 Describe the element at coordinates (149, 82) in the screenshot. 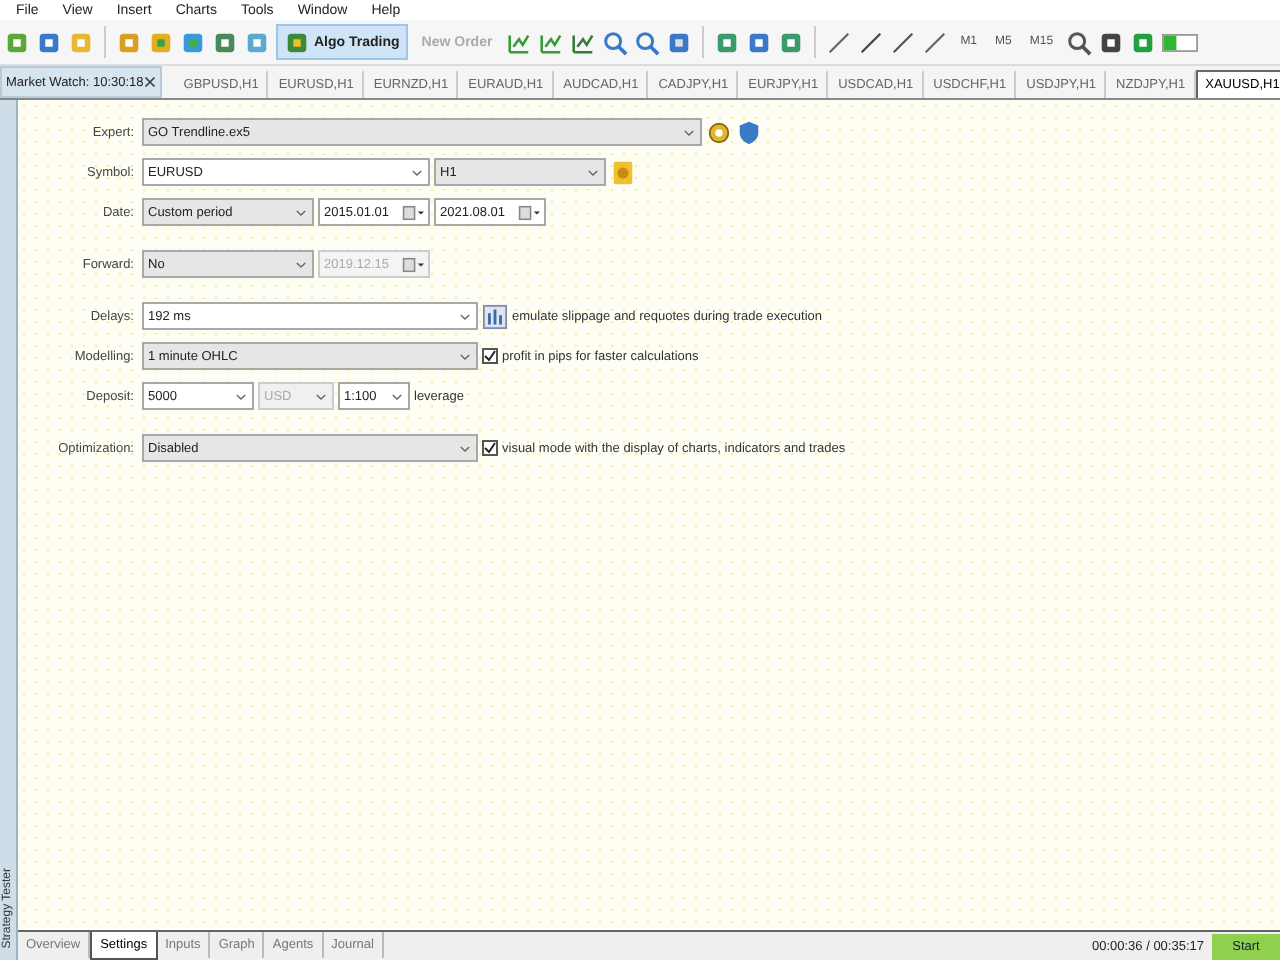

I see `close-icon` at that location.